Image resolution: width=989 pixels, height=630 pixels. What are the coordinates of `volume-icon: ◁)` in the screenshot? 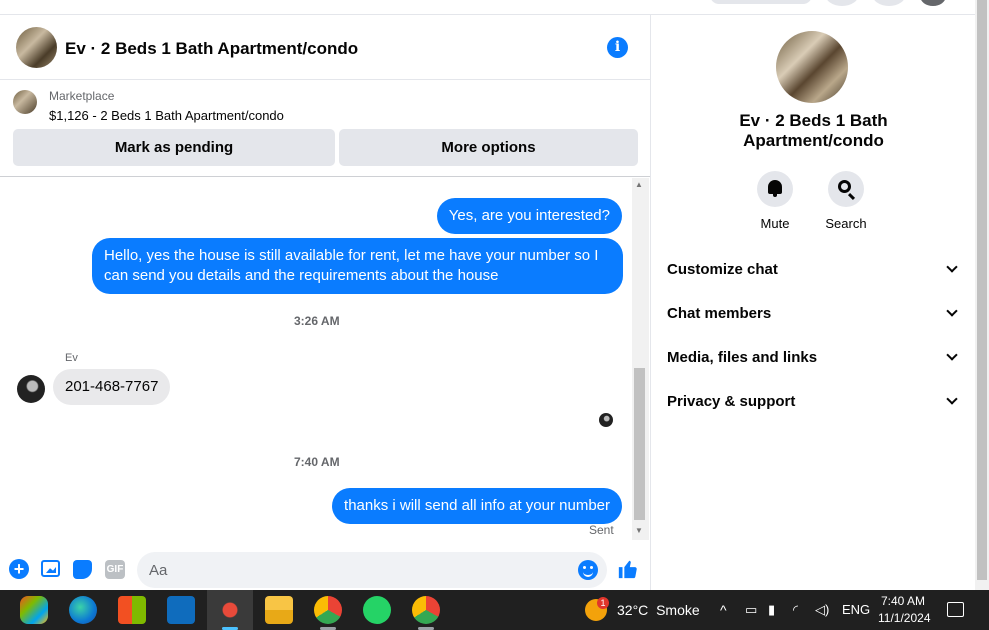 It's located at (822, 610).